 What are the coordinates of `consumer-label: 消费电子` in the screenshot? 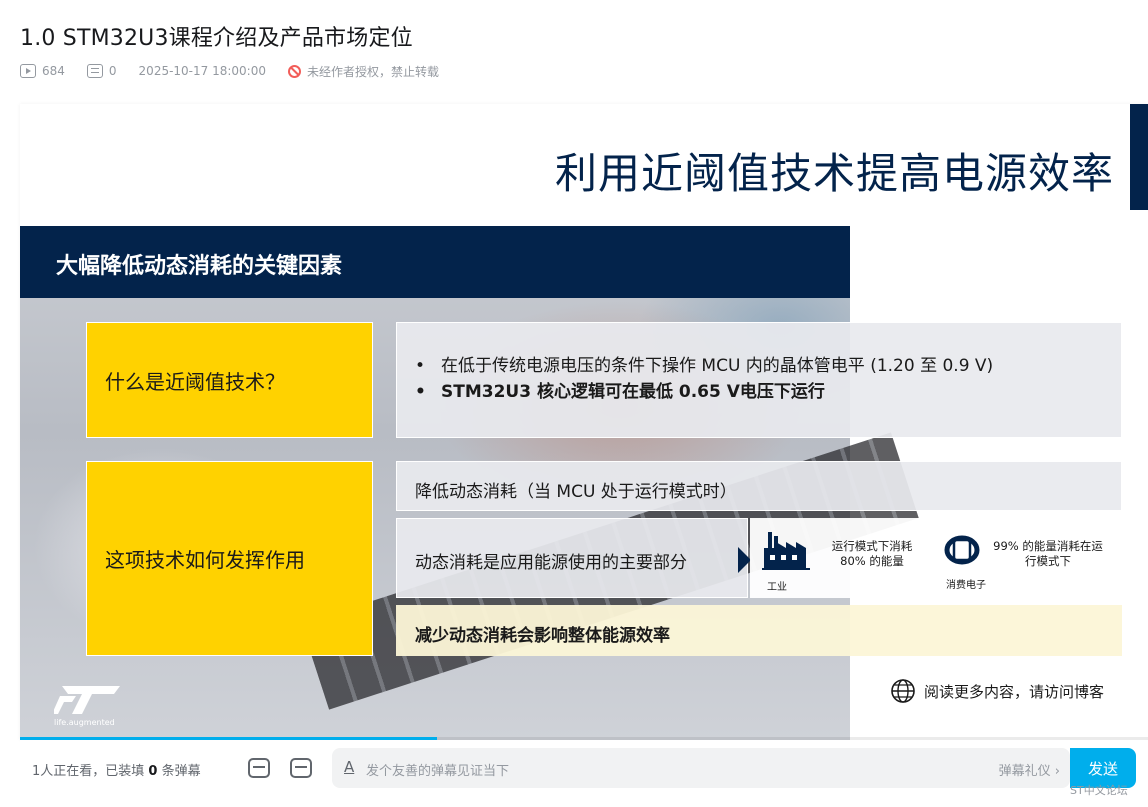 It's located at (966, 585).